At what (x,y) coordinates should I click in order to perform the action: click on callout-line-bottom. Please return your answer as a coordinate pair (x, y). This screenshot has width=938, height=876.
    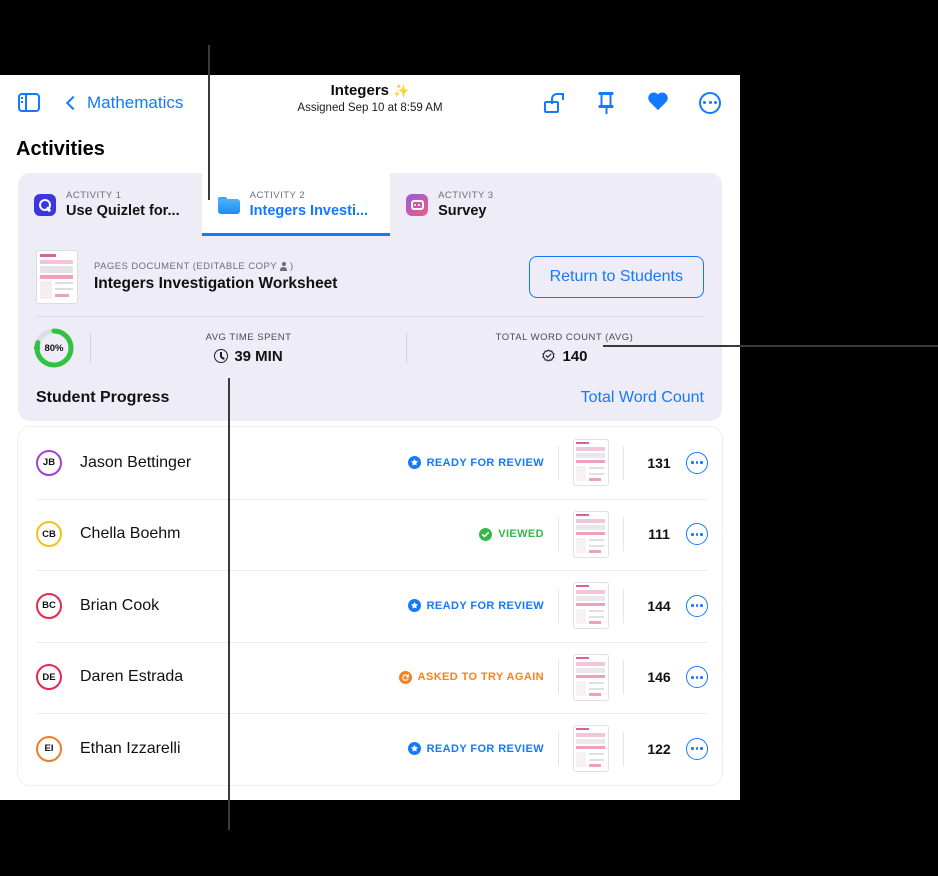
    Looking at the image, I should click on (229, 604).